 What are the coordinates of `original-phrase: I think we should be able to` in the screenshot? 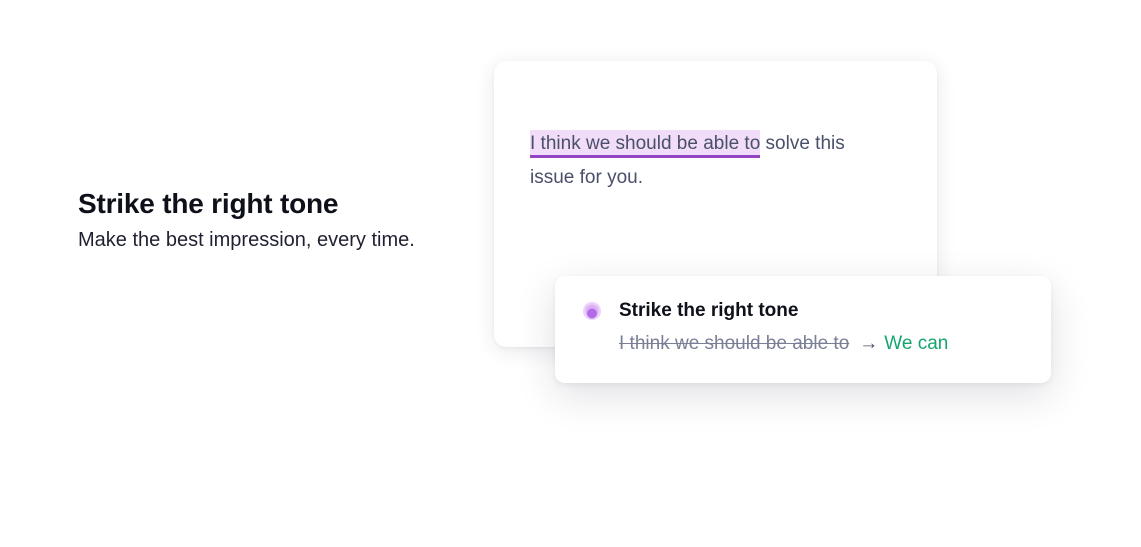 It's located at (734, 343).